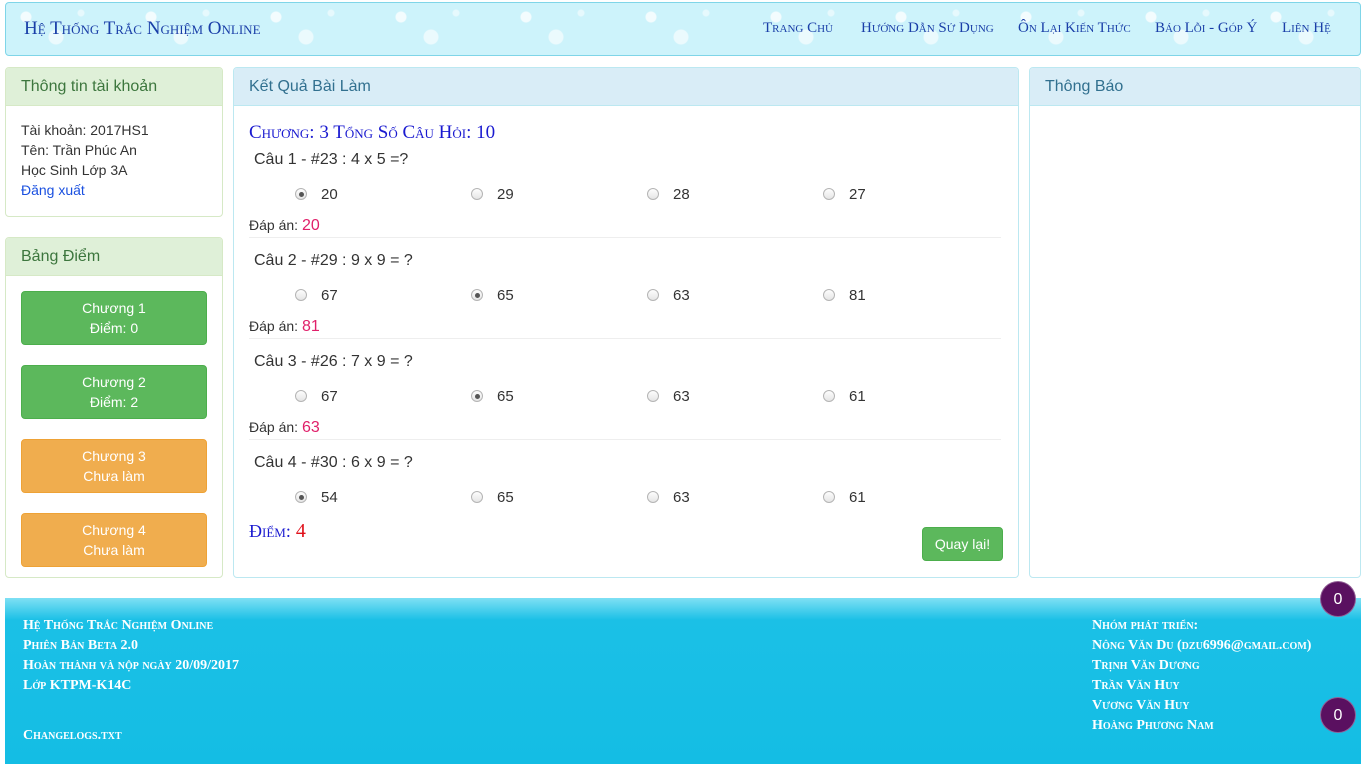  I want to click on answer-value: 20, so click(310, 225).